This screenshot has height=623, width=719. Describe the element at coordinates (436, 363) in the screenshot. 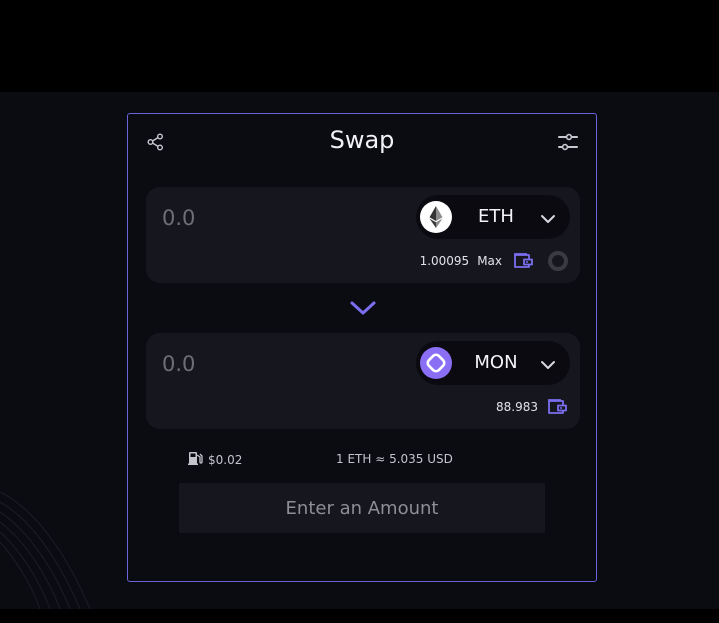

I see `monad-logo-icon` at that location.